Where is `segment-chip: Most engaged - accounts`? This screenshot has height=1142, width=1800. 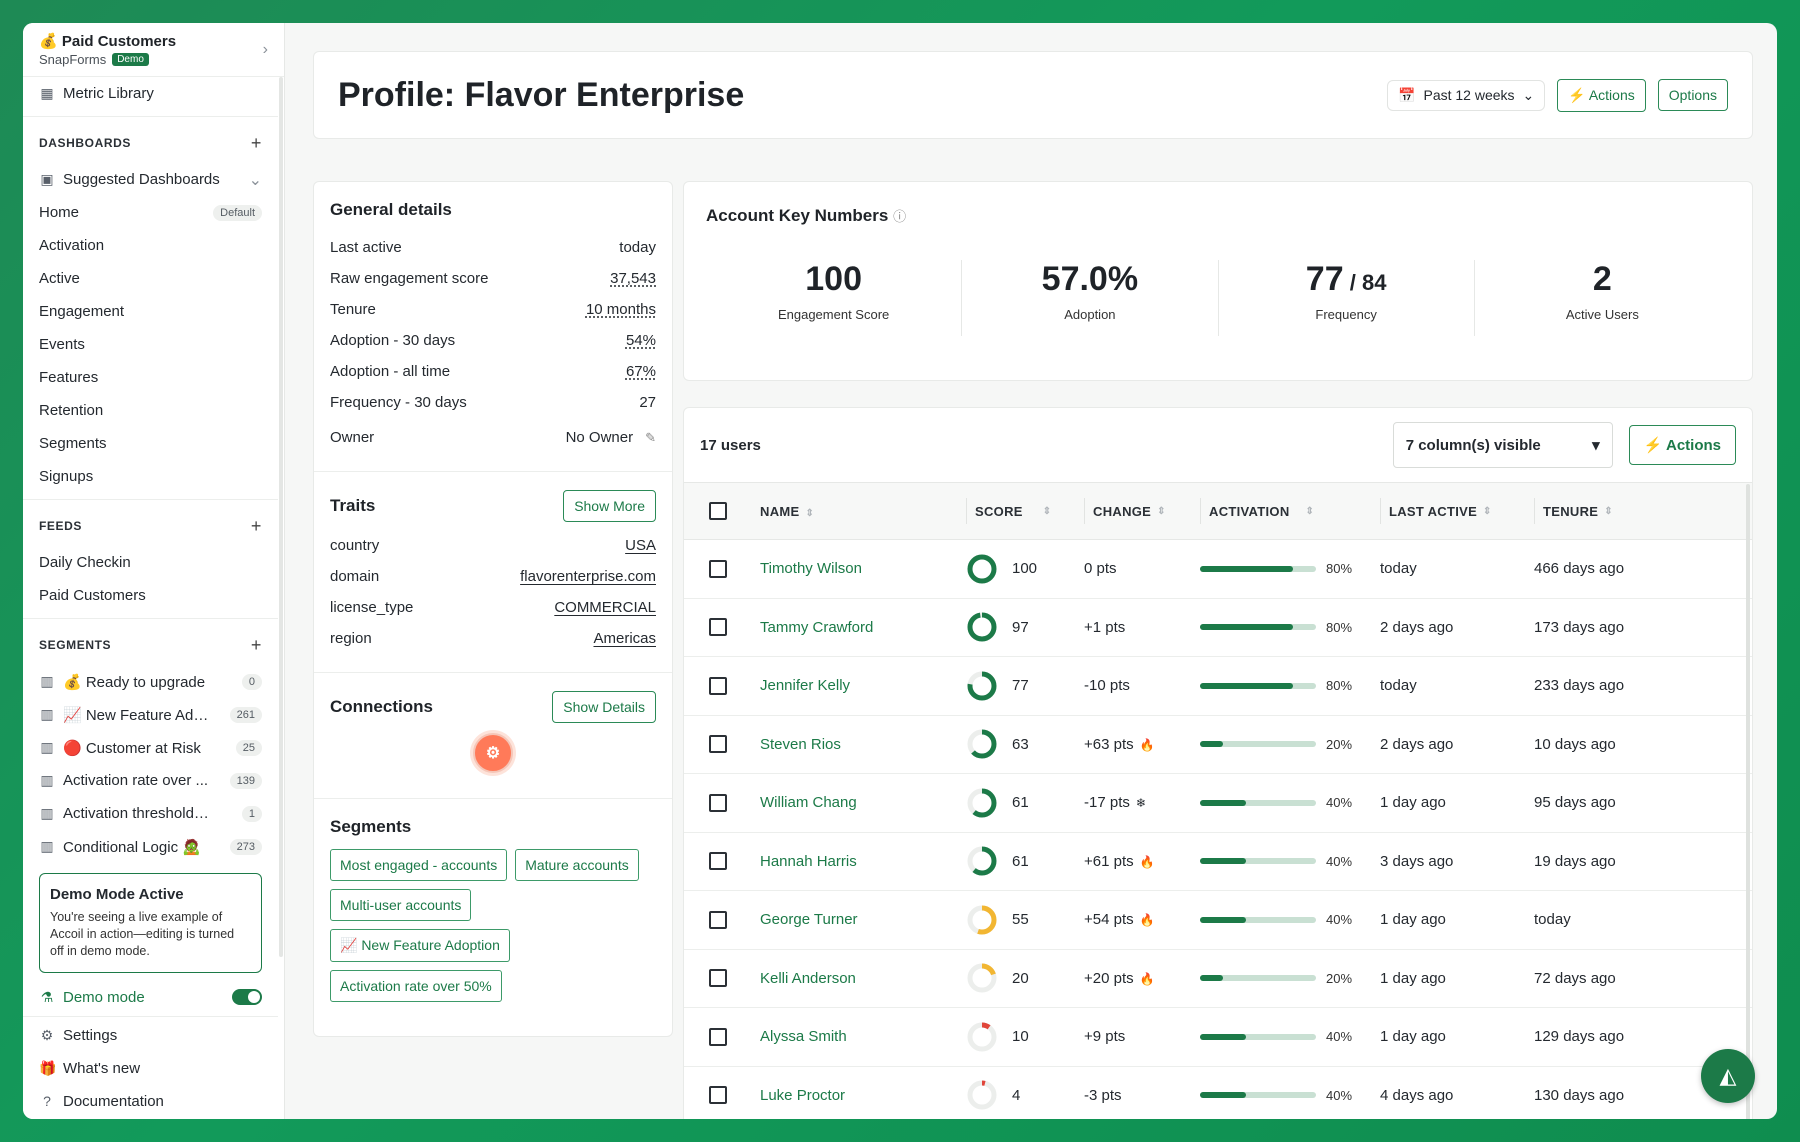 segment-chip: Most engaged - accounts is located at coordinates (419, 865).